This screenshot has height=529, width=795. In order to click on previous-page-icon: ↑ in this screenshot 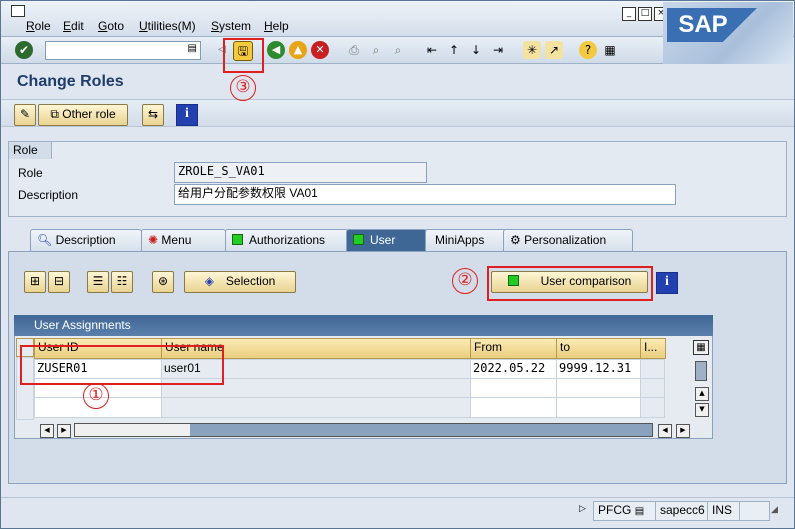, I will do `click(454, 50)`.